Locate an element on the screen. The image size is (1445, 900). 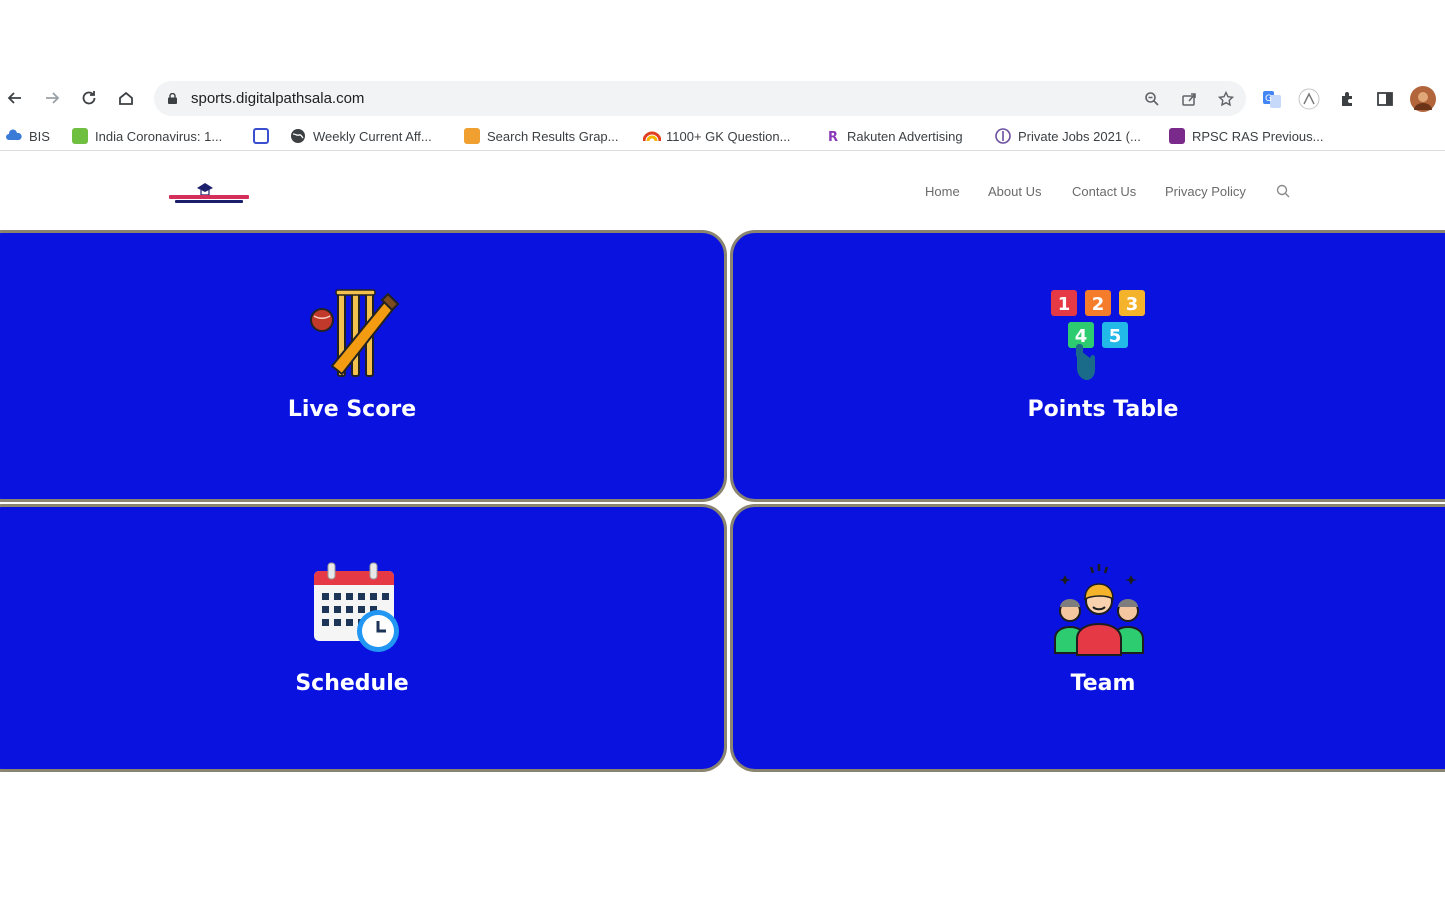
live-score-tile: Live Score is located at coordinates (362, 366).